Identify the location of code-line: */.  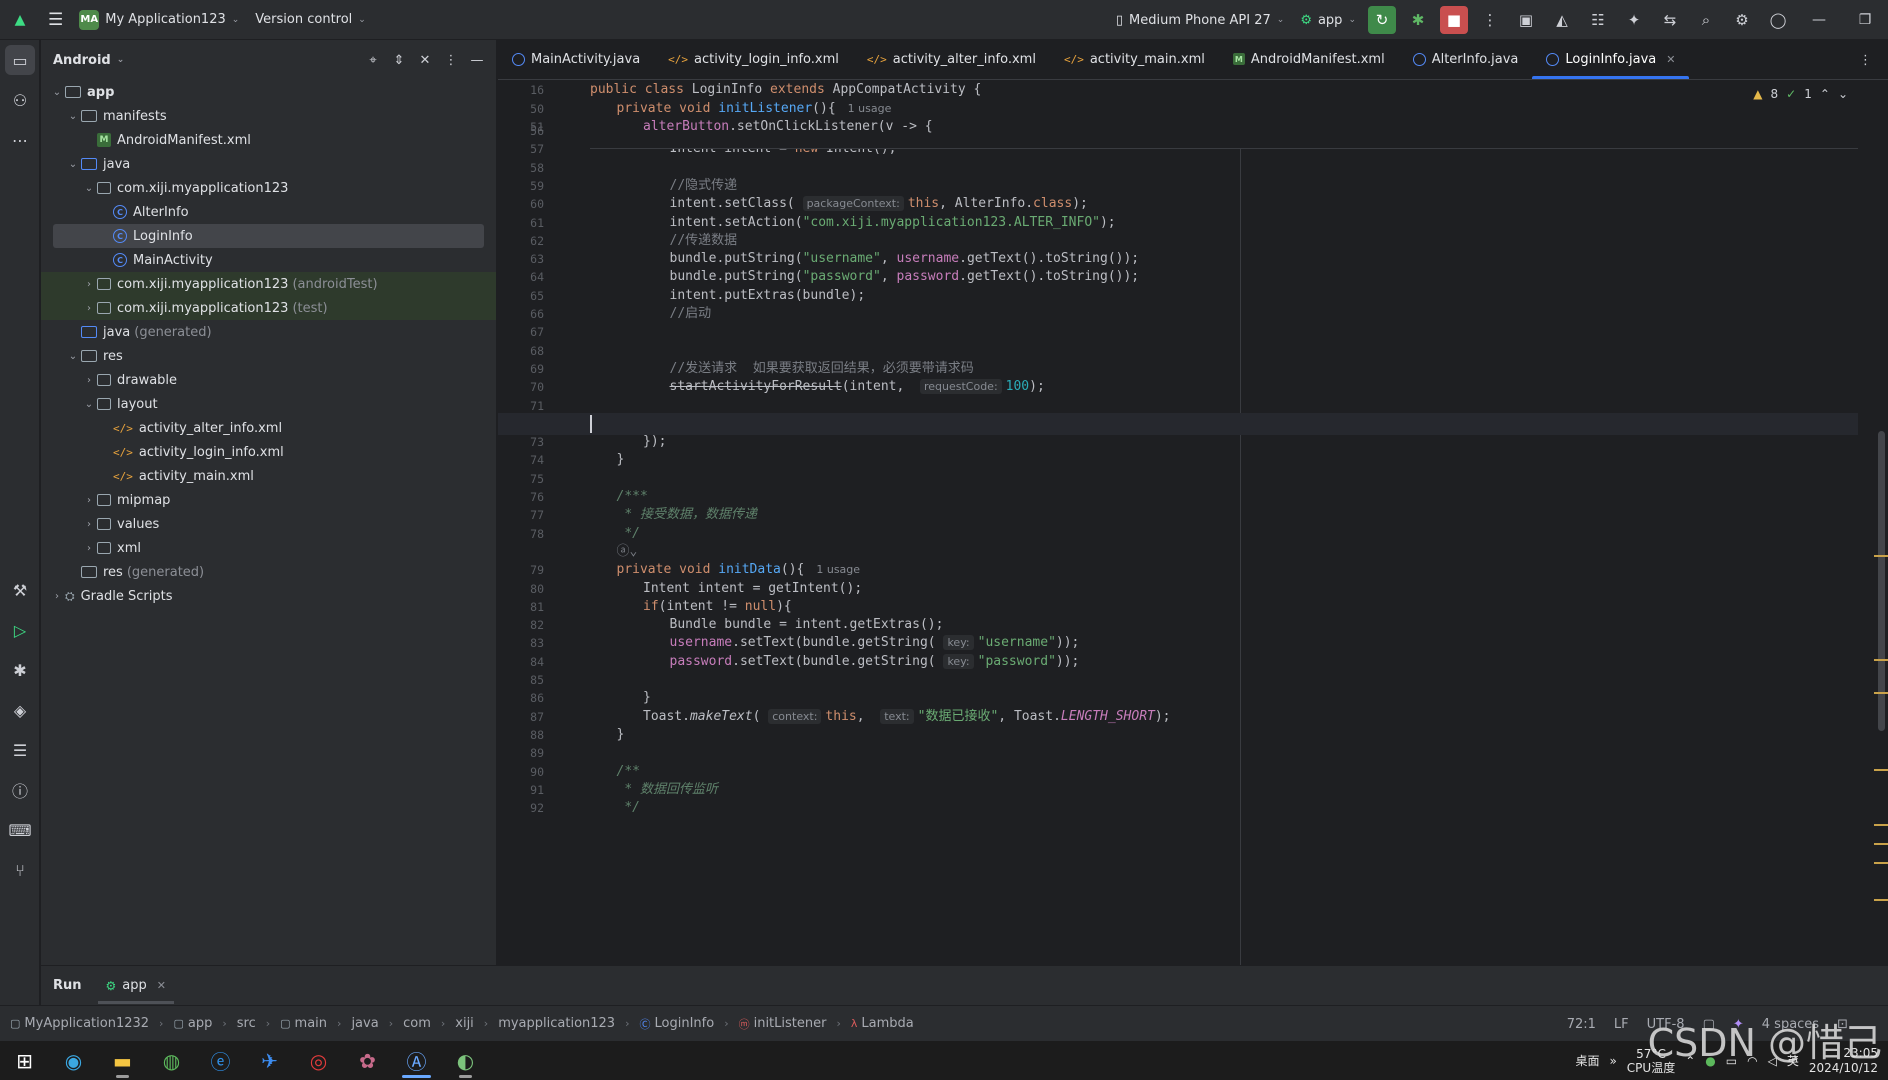
(628, 808).